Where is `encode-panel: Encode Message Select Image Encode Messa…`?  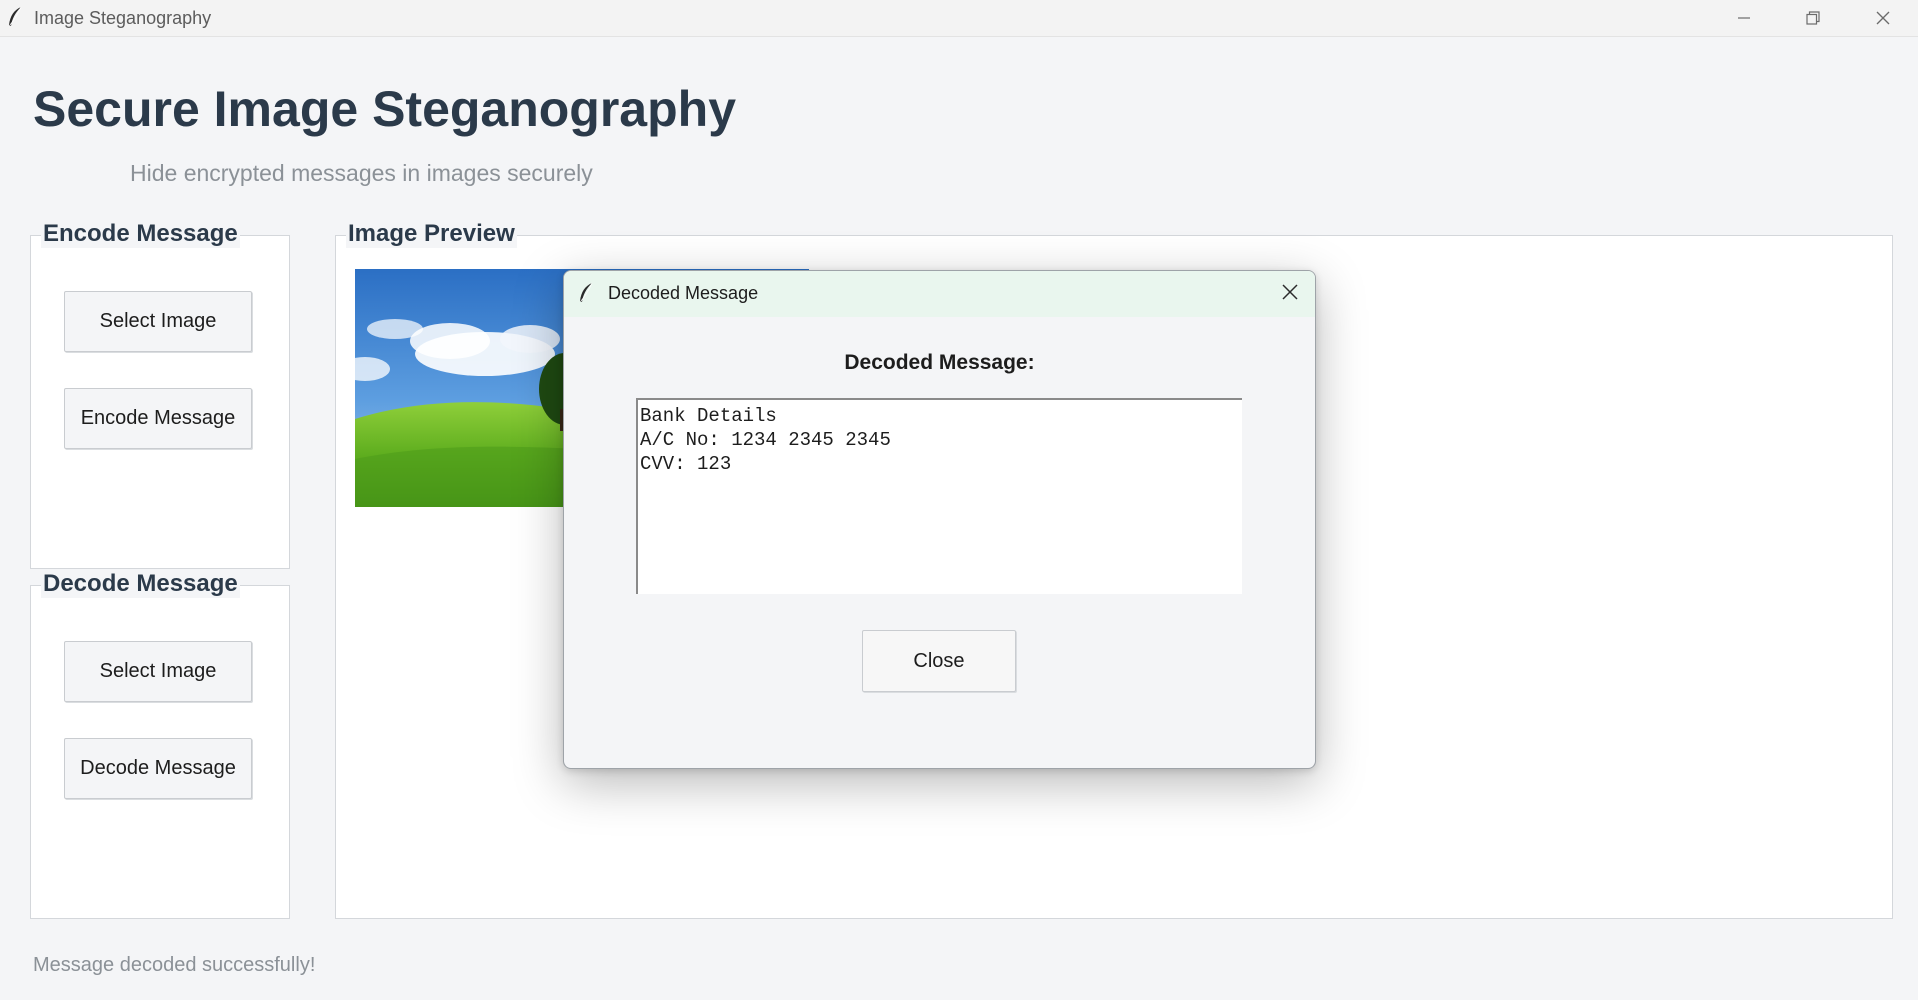 encode-panel: Encode Message Select Image Encode Messa… is located at coordinates (160, 394).